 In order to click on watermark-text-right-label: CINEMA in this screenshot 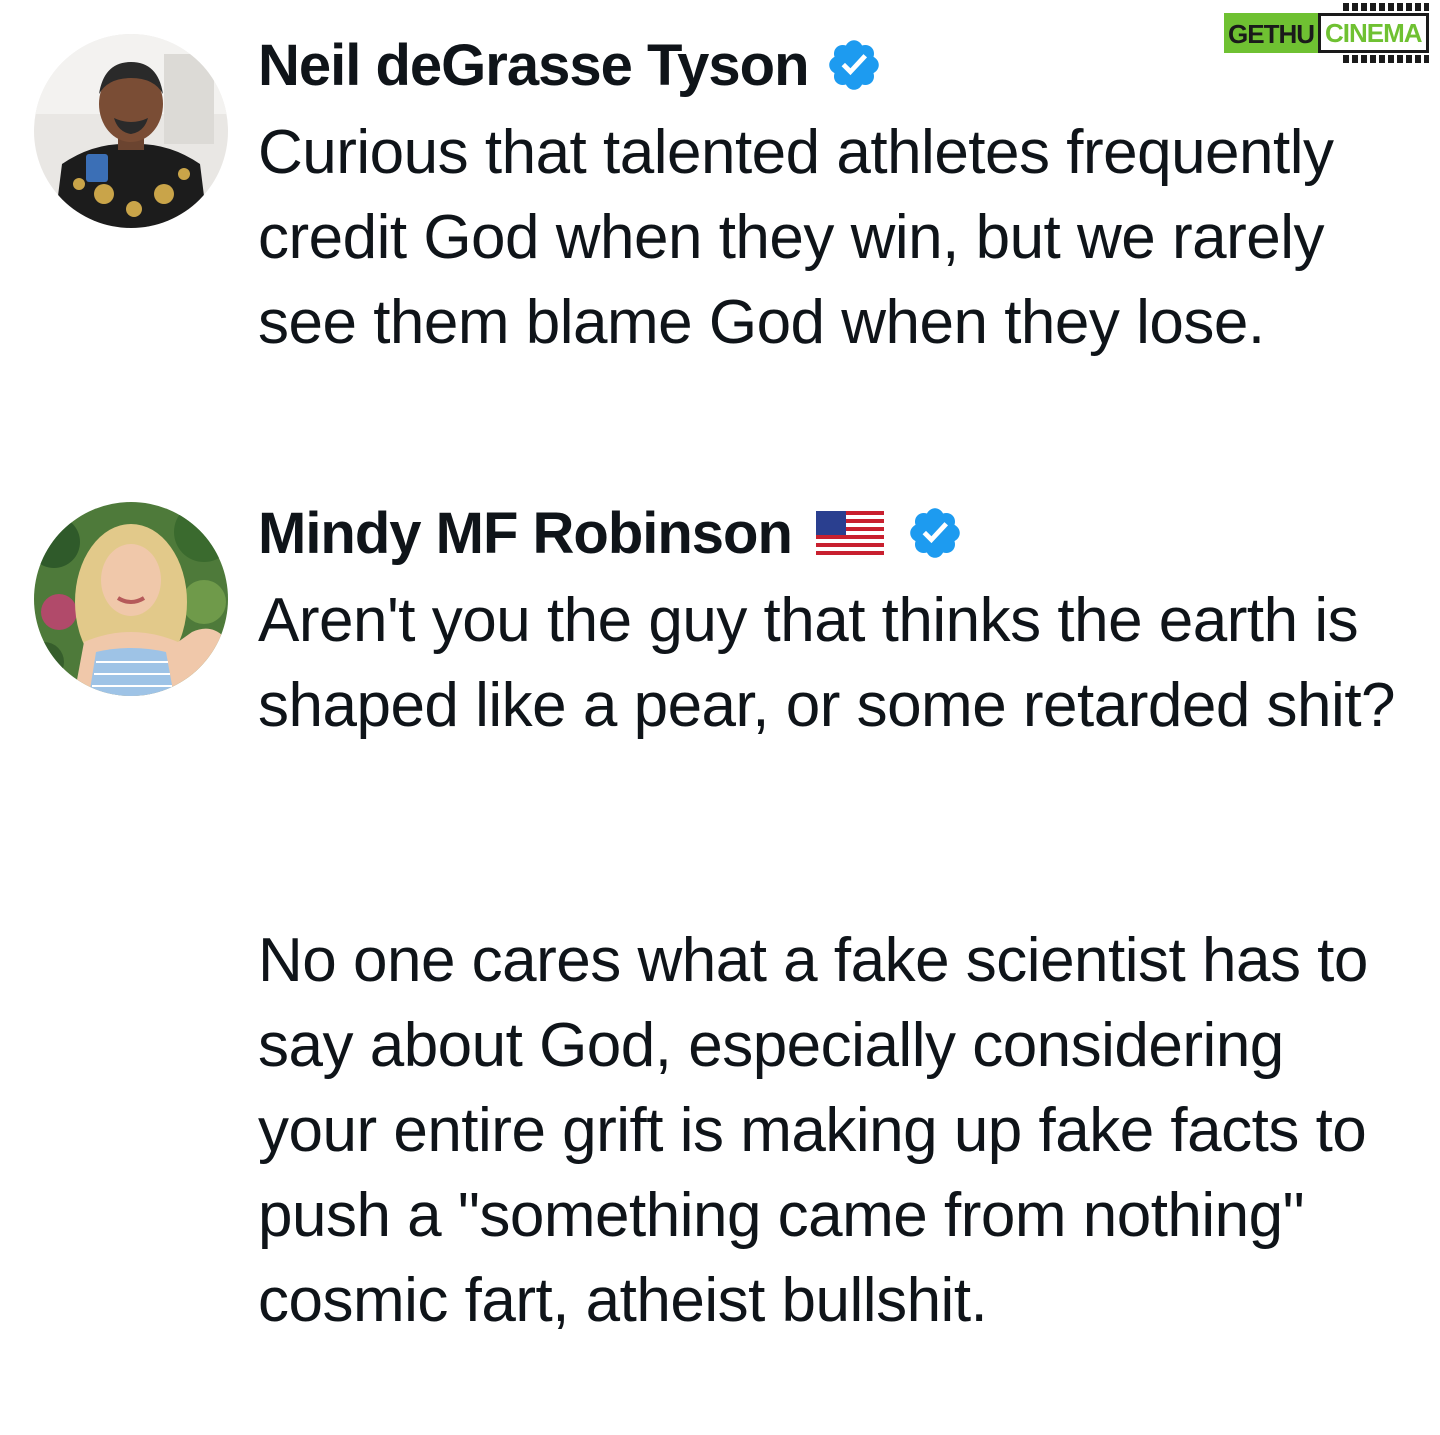, I will do `click(1374, 33)`.